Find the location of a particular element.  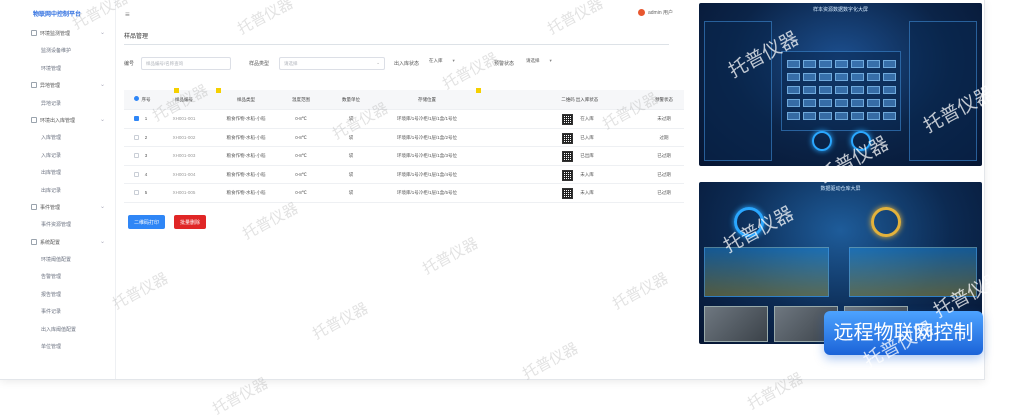

sidebar-item-label: 环境阈值配置 is located at coordinates (56, 260).